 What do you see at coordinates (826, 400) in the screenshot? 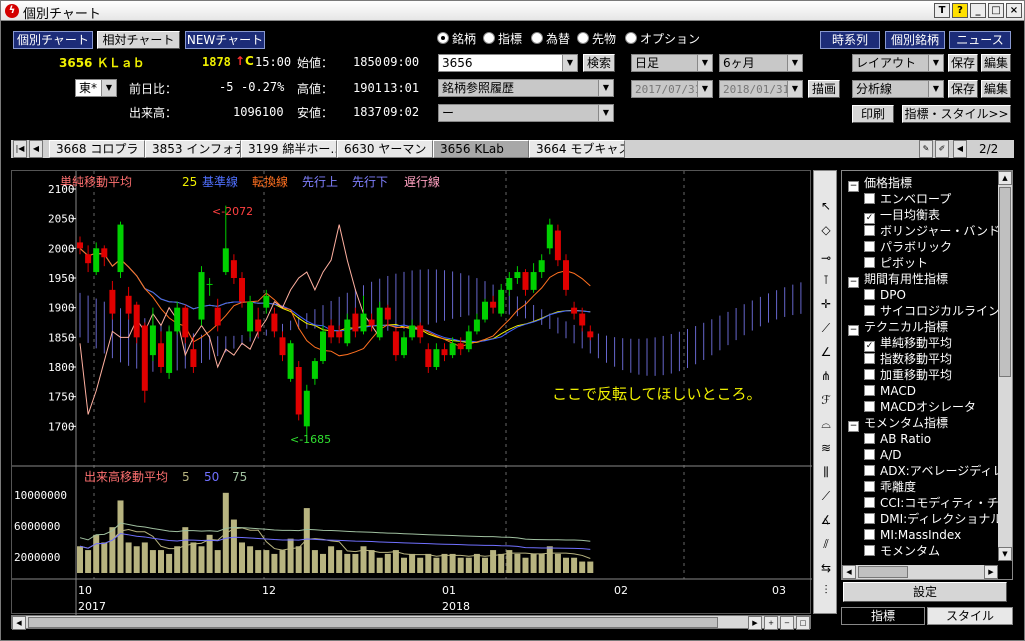
I see `fibo-icon: ℱ` at bounding box center [826, 400].